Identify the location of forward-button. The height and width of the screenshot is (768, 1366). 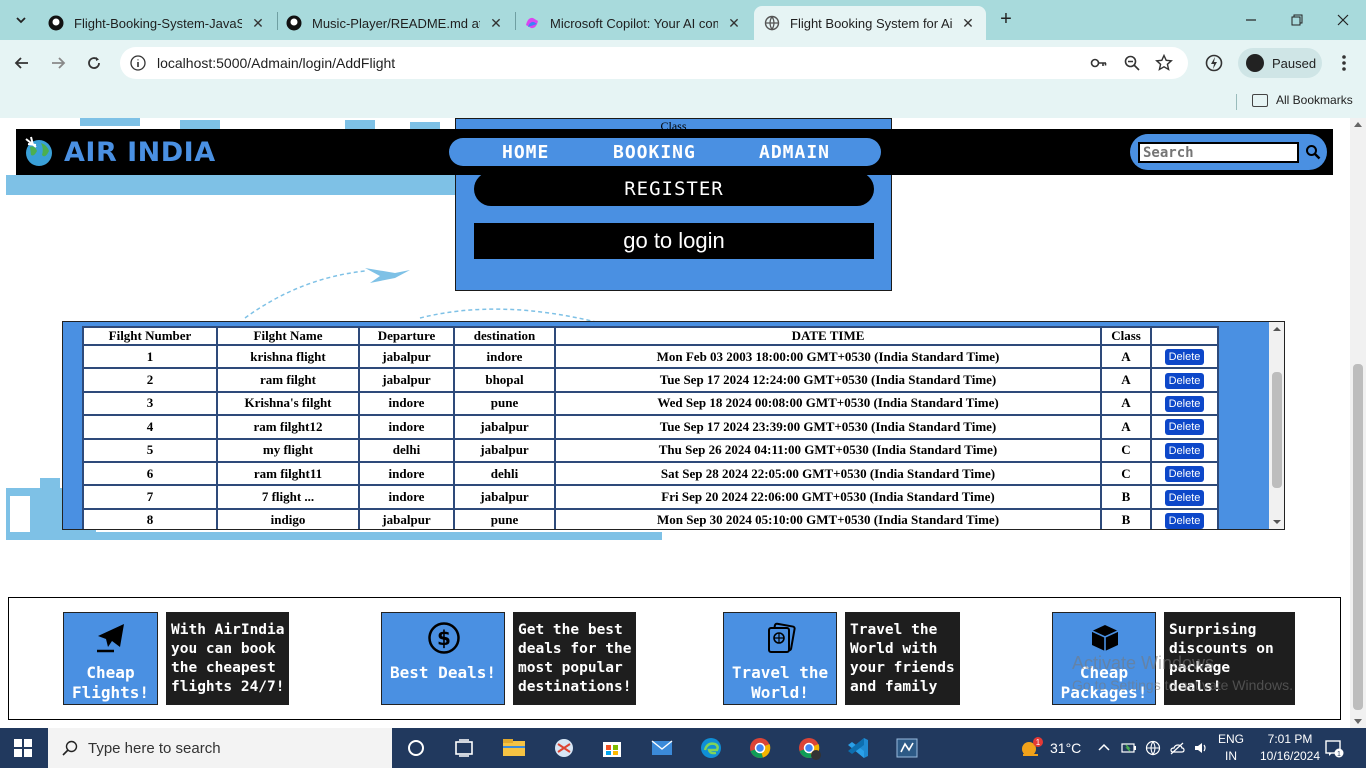
(58, 63).